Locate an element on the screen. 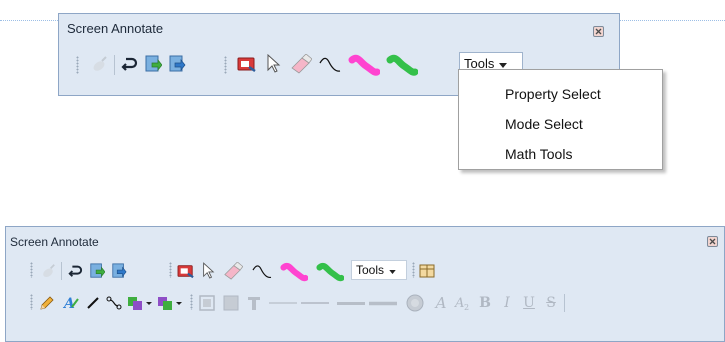 Image resolution: width=725 pixels, height=342 pixels. italic-a-icon: A is located at coordinates (441, 303).